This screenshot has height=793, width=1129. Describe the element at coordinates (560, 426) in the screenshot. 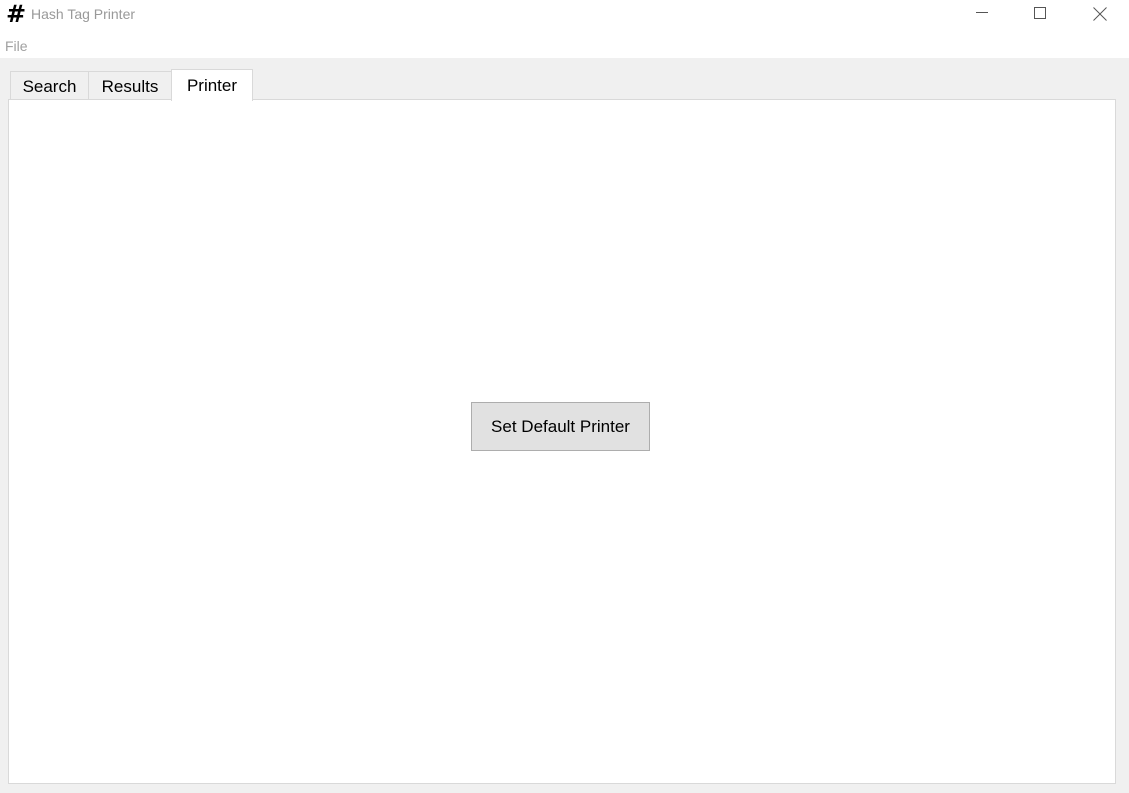

I see `set-default-printer-button: Set Default Printer` at that location.